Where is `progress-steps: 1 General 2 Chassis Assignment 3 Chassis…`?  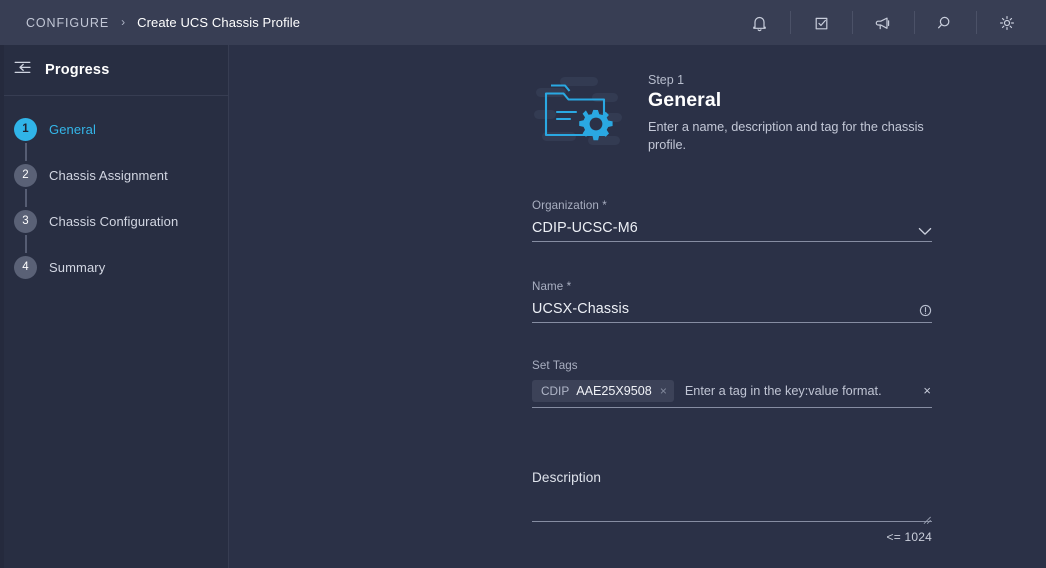
progress-steps: 1 General 2 Chassis Assignment 3 Chassis… is located at coordinates (114, 188).